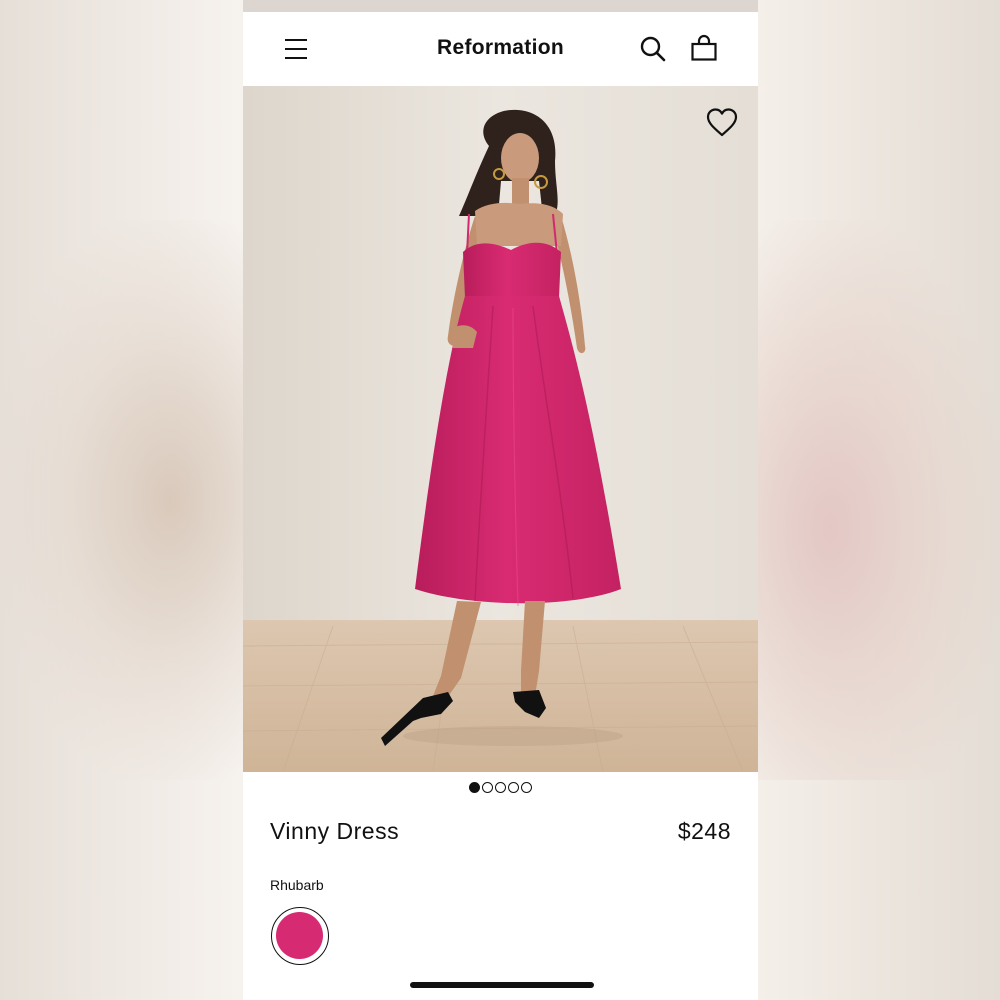 This screenshot has width=1000, height=1000. Describe the element at coordinates (500, 6) in the screenshot. I see `status-bar` at that location.